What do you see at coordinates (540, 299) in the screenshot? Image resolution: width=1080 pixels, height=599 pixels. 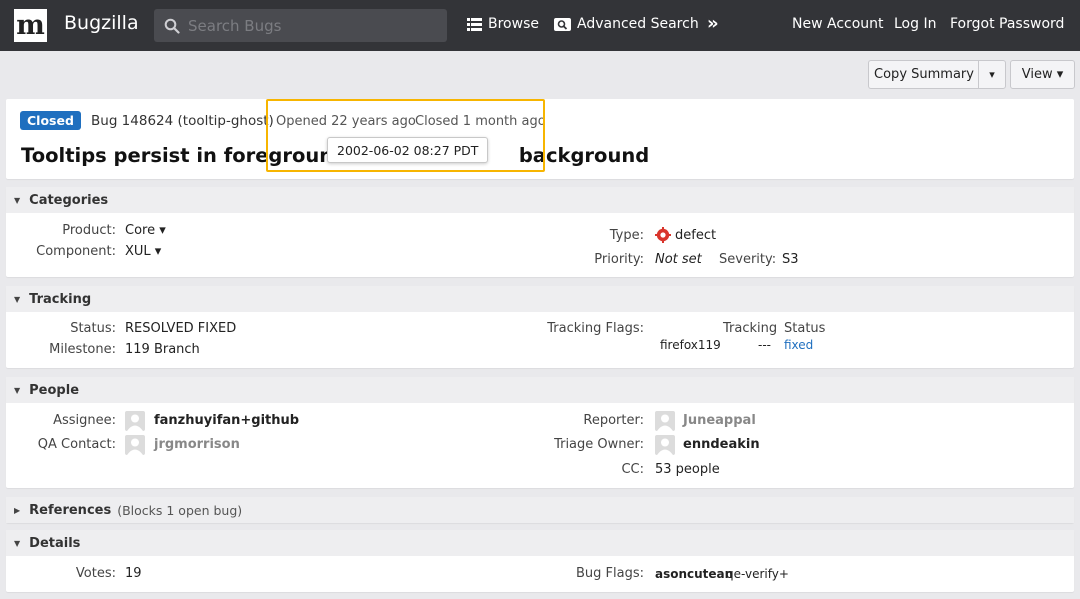 I see `tracking-header: ▼ Tracking` at bounding box center [540, 299].